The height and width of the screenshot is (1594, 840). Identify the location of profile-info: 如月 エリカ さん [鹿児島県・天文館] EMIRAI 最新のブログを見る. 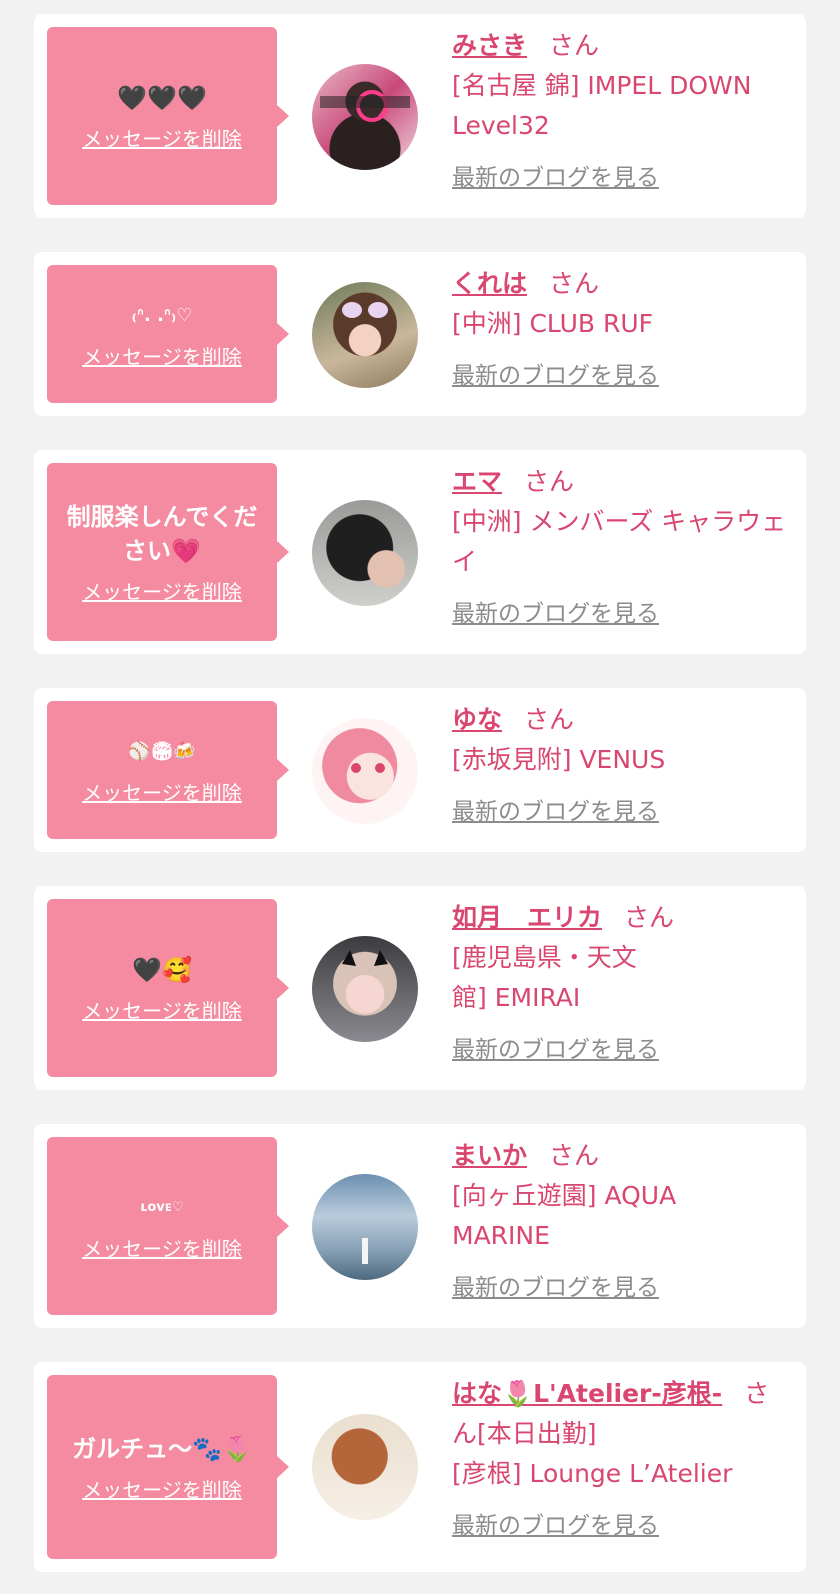
(620, 981).